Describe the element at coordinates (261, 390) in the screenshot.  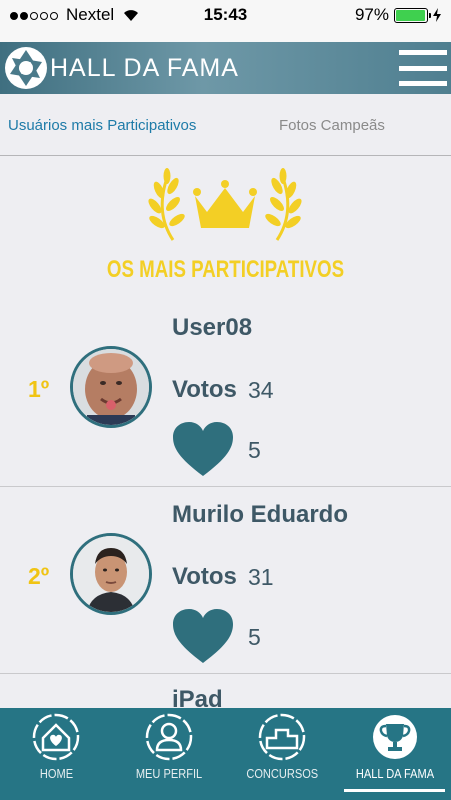
I see `votes-count: 34` at that location.